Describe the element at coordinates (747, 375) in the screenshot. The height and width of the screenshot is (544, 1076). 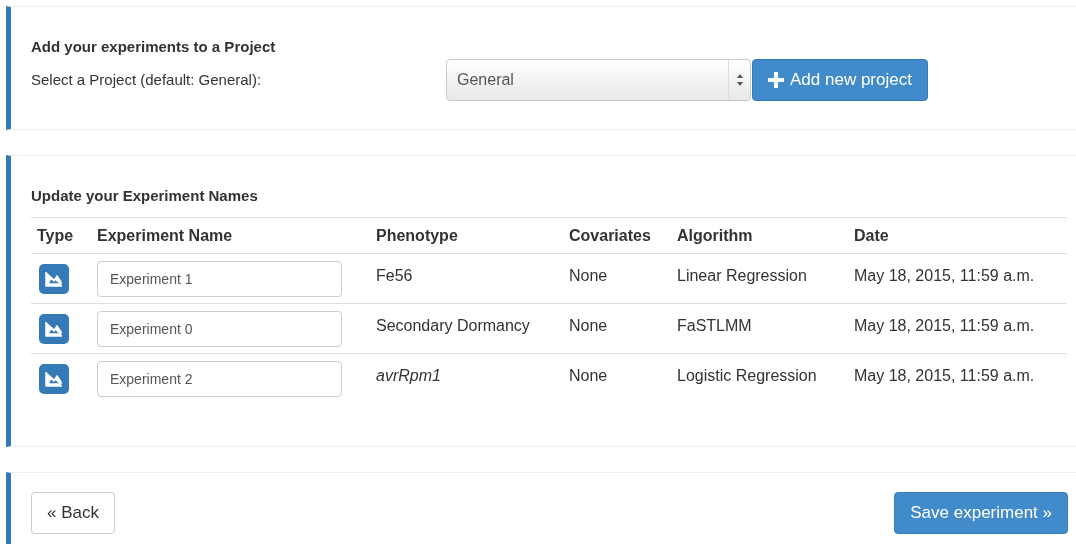
I see `algorithm-cell: Logistic Regression` at that location.